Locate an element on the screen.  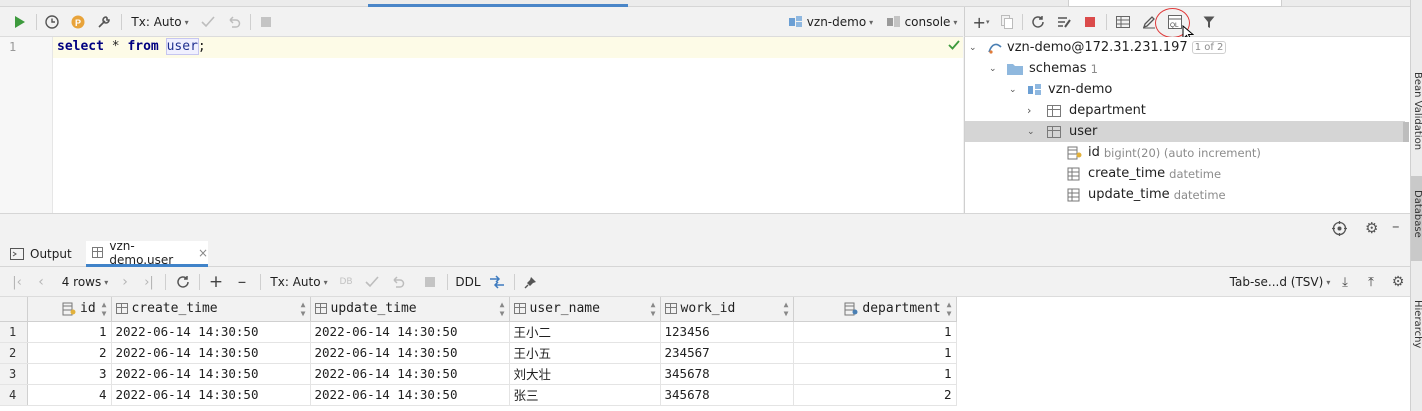
cell-user-name: 王小五 is located at coordinates (585, 353).